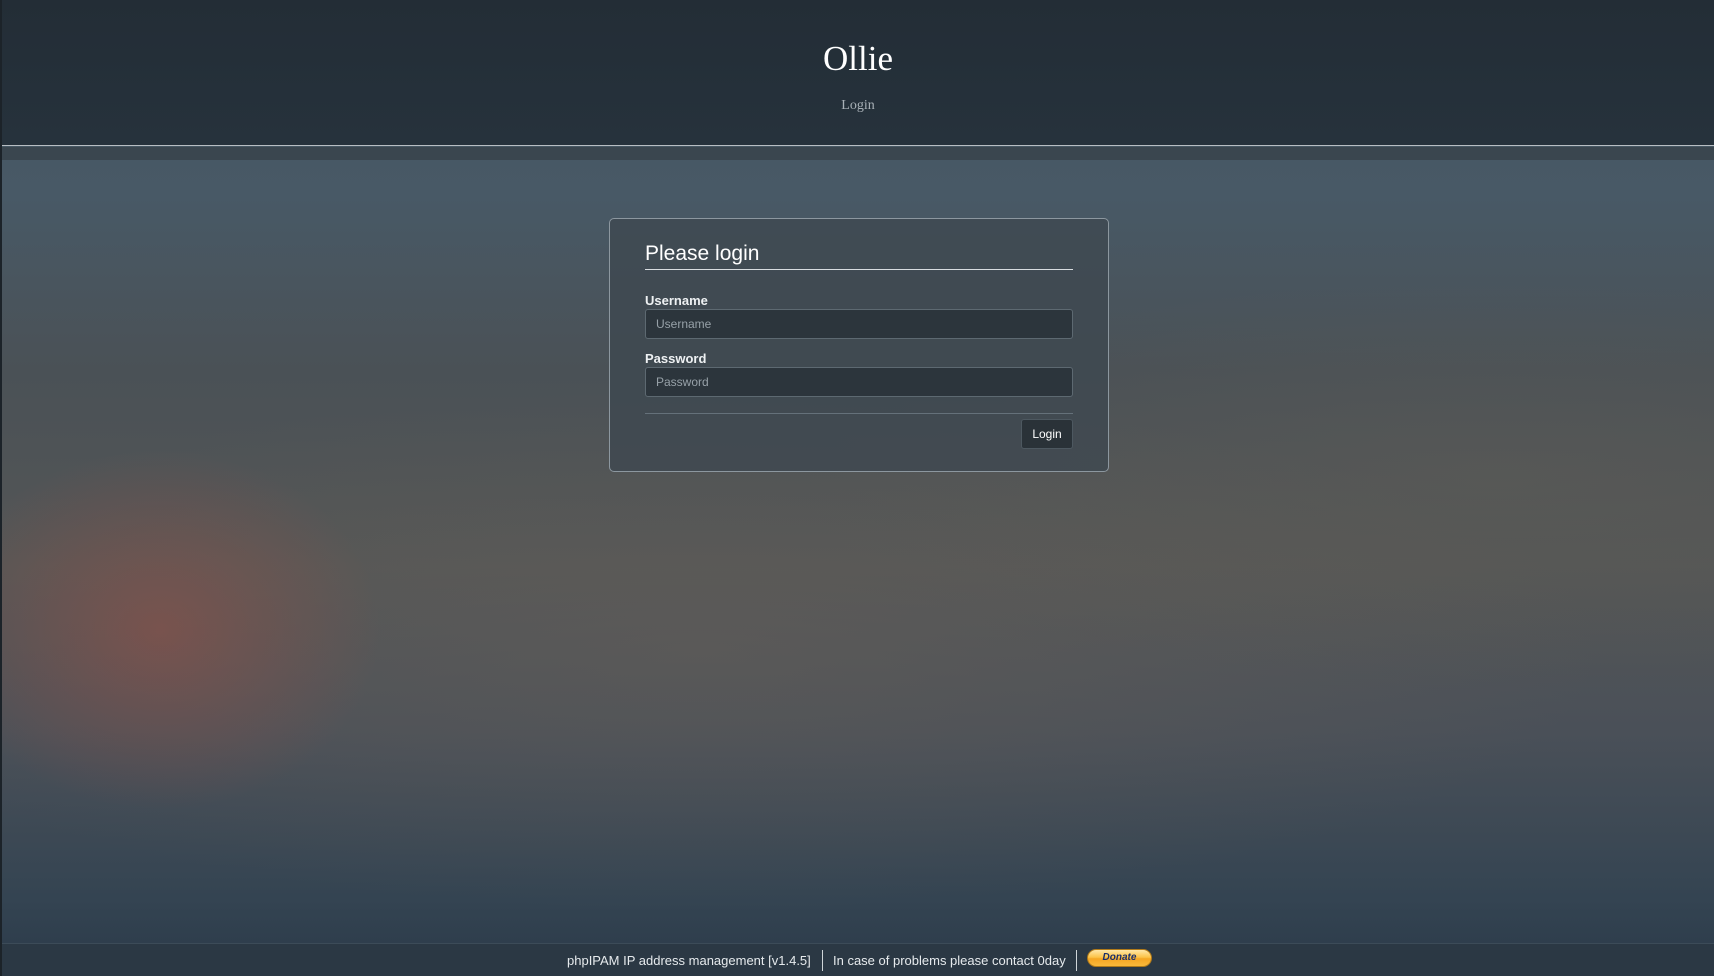  What do you see at coordinates (949, 961) in the screenshot?
I see `footer-contact-info: In case of problems please contact 0day` at bounding box center [949, 961].